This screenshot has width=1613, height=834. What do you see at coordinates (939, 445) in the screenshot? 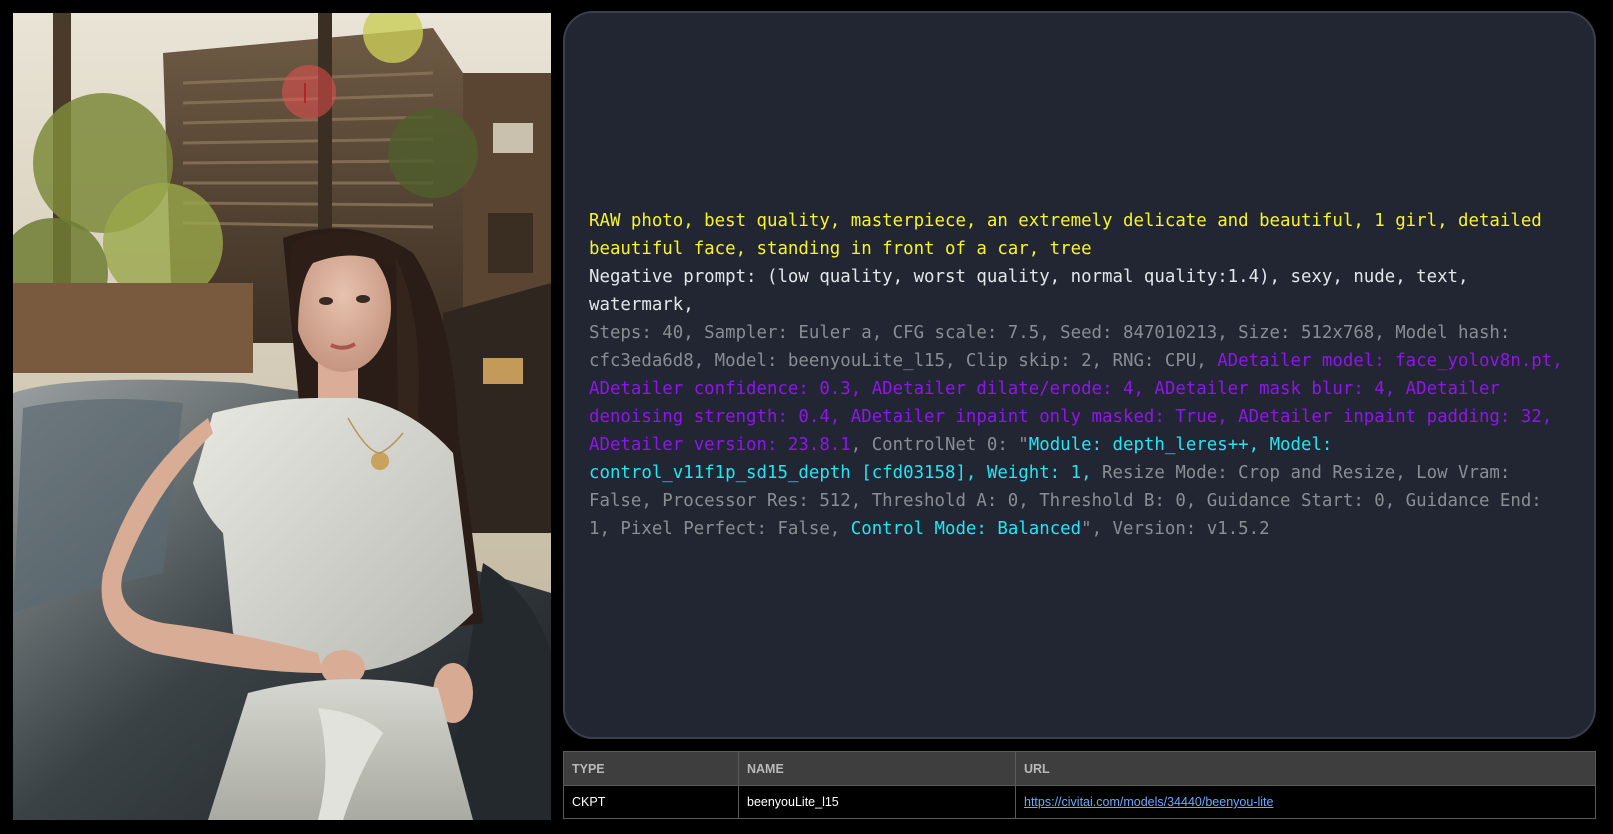
I see `controlnet-prefix: , ControlNet 0: "` at bounding box center [939, 445].